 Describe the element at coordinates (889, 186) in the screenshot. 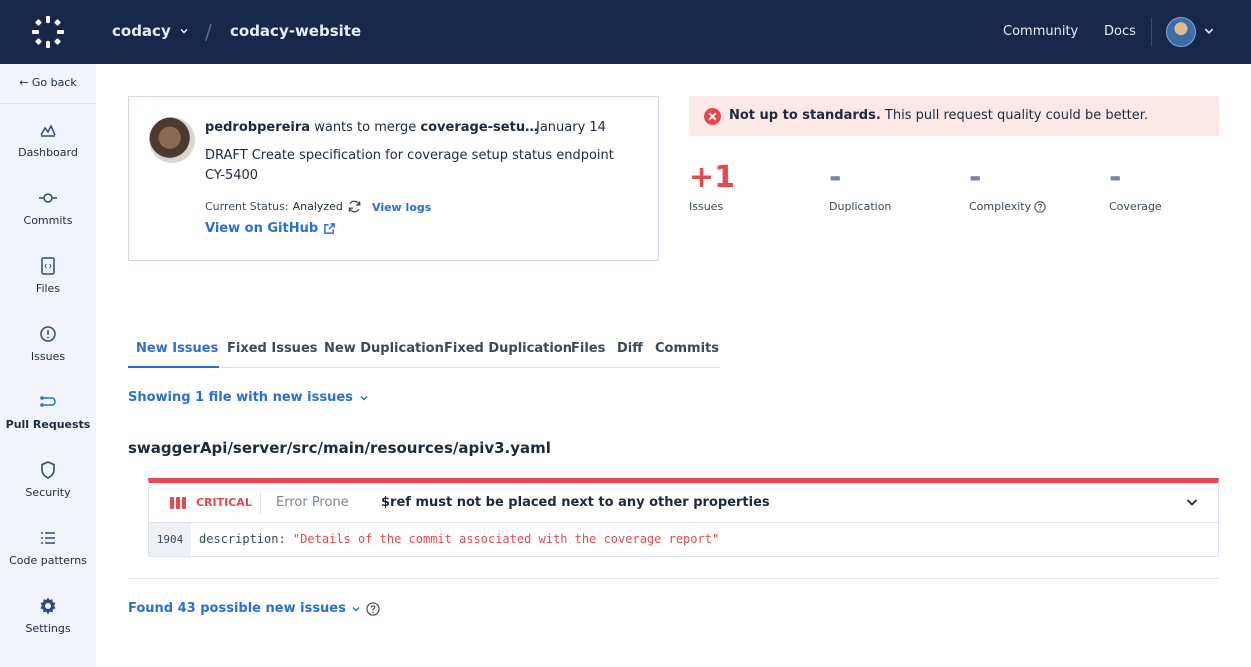

I see `metric-duplication: - Duplication` at that location.